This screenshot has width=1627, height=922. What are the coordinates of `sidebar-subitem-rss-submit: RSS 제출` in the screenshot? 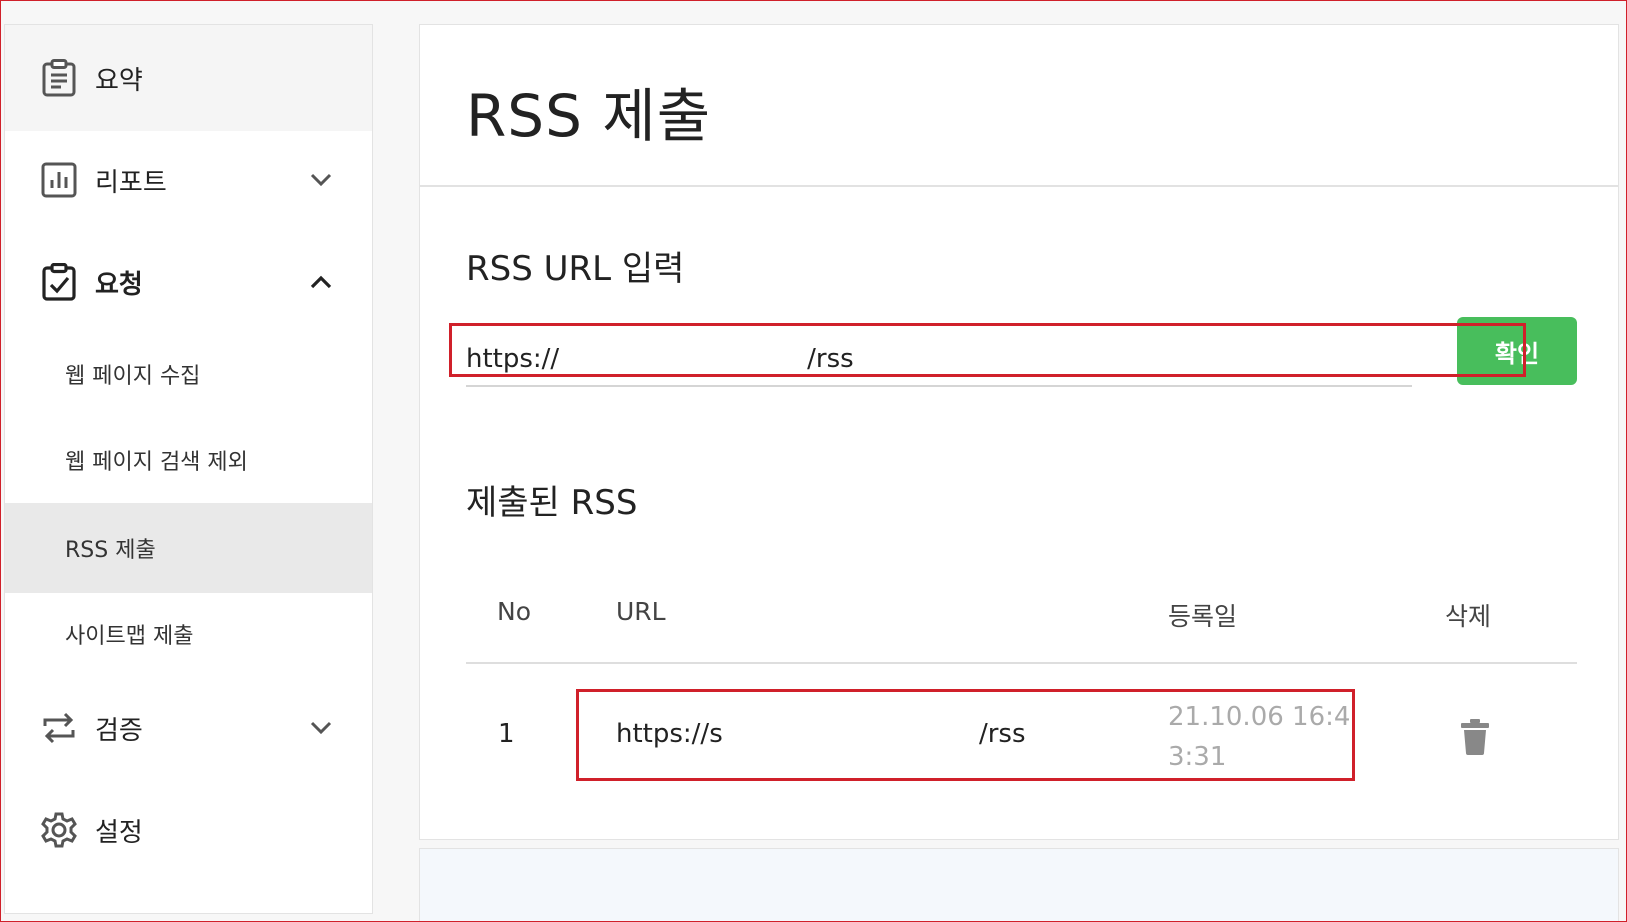 It's located at (188, 548).